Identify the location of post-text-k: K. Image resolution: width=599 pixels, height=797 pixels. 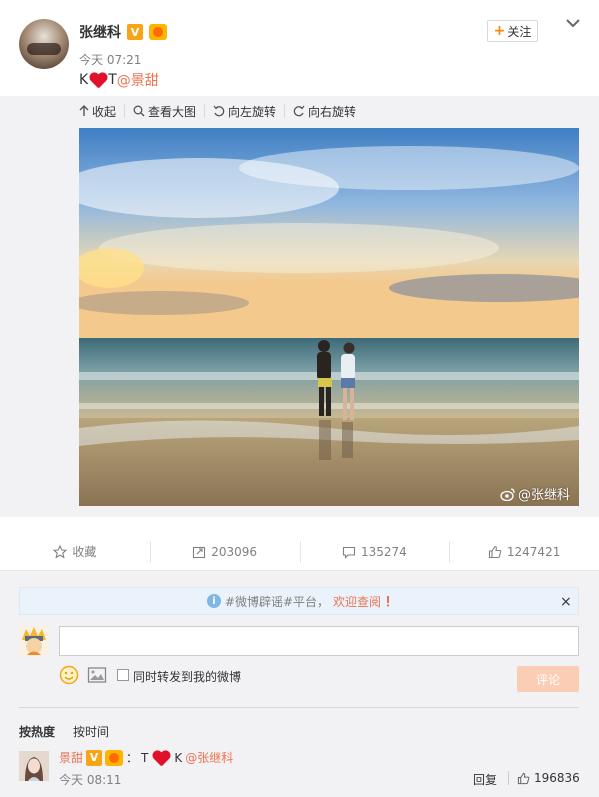
(84, 80).